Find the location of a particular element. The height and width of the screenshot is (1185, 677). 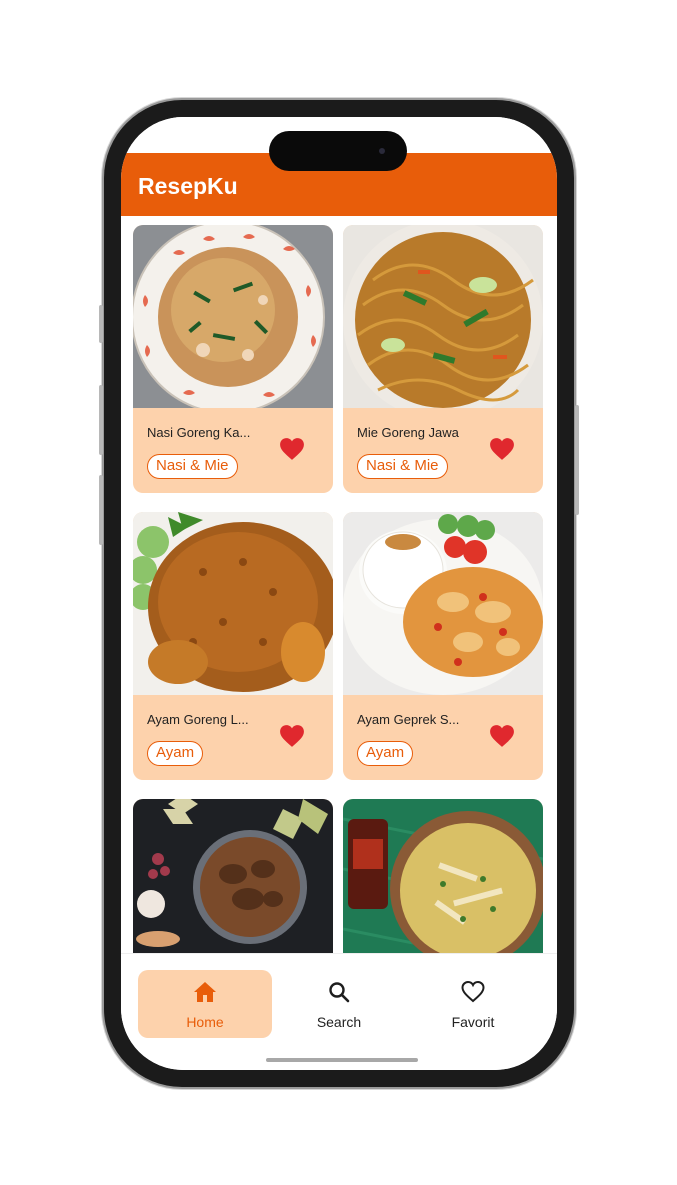

recipe-card: Ayam Geprek S... Ayam is located at coordinates (443, 646).